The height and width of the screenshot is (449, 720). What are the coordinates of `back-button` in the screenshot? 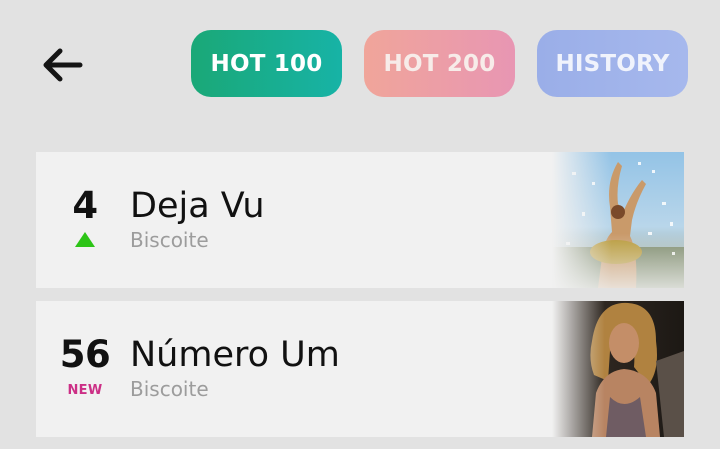 It's located at (61, 65).